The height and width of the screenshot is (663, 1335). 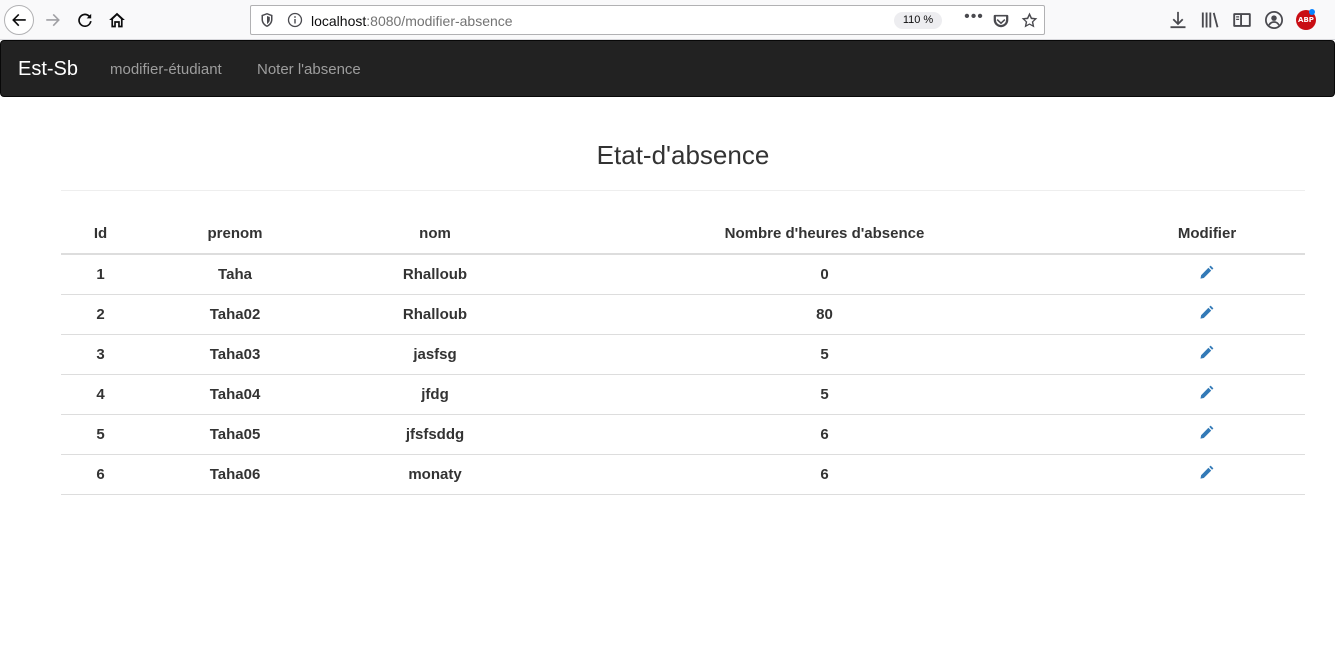 What do you see at coordinates (667, 68) in the screenshot?
I see `app-navbar: Est-Sb modifier-étudiant Noter l'absence` at bounding box center [667, 68].